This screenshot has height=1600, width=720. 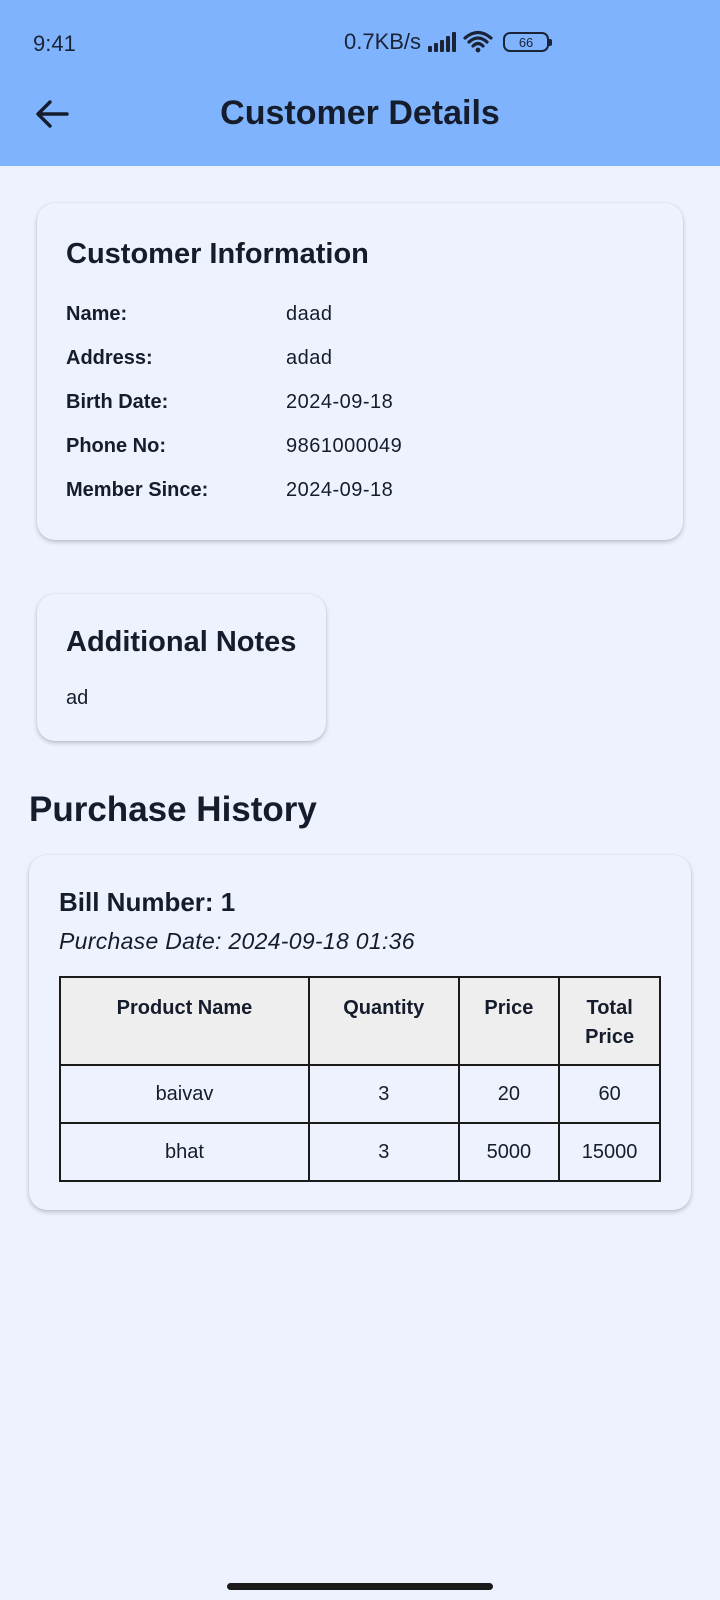 I want to click on cell-product-name: baivav, so click(x=184, y=1094).